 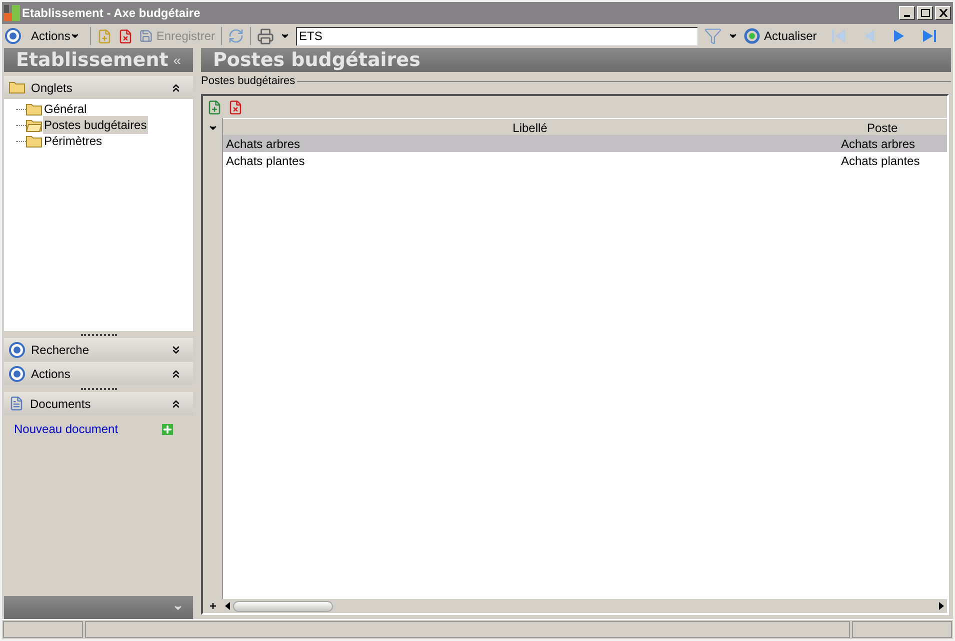 I want to click on document-icon, so click(x=16, y=403).